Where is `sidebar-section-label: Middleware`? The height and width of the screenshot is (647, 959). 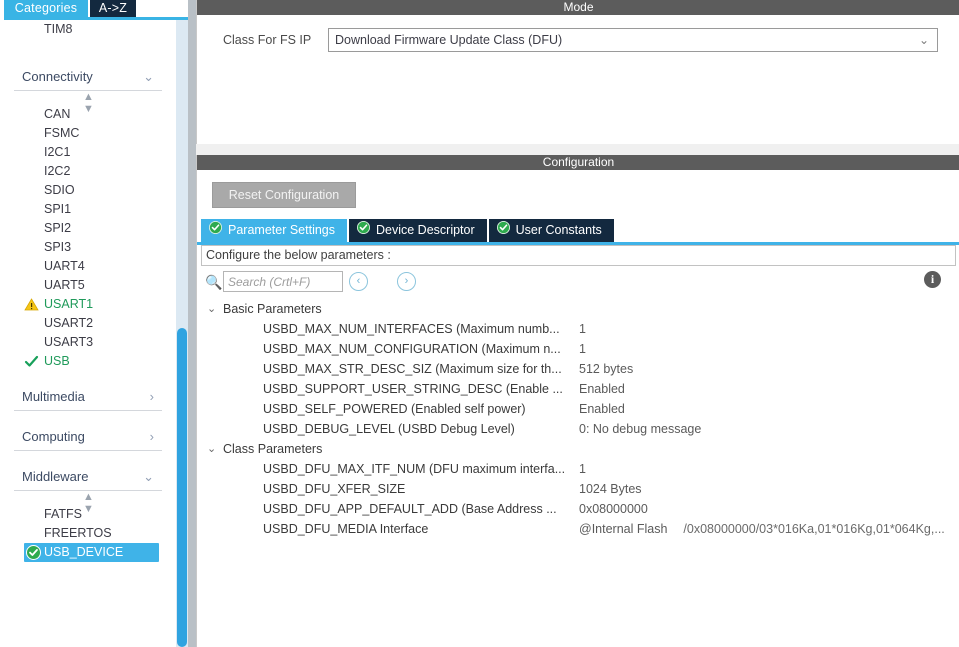 sidebar-section-label: Middleware is located at coordinates (55, 476).